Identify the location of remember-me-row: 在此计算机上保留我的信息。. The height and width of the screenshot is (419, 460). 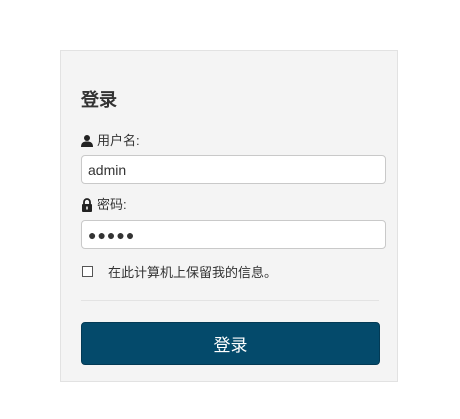
(179, 271).